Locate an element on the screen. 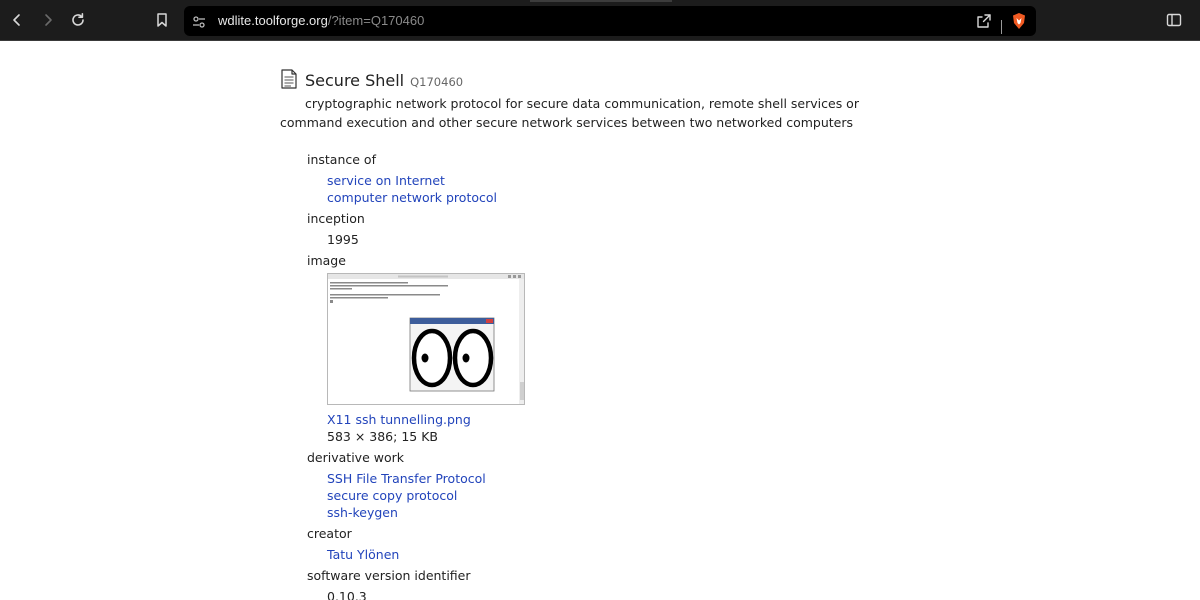 The image size is (1200, 600). back-icon is located at coordinates (16, 20).